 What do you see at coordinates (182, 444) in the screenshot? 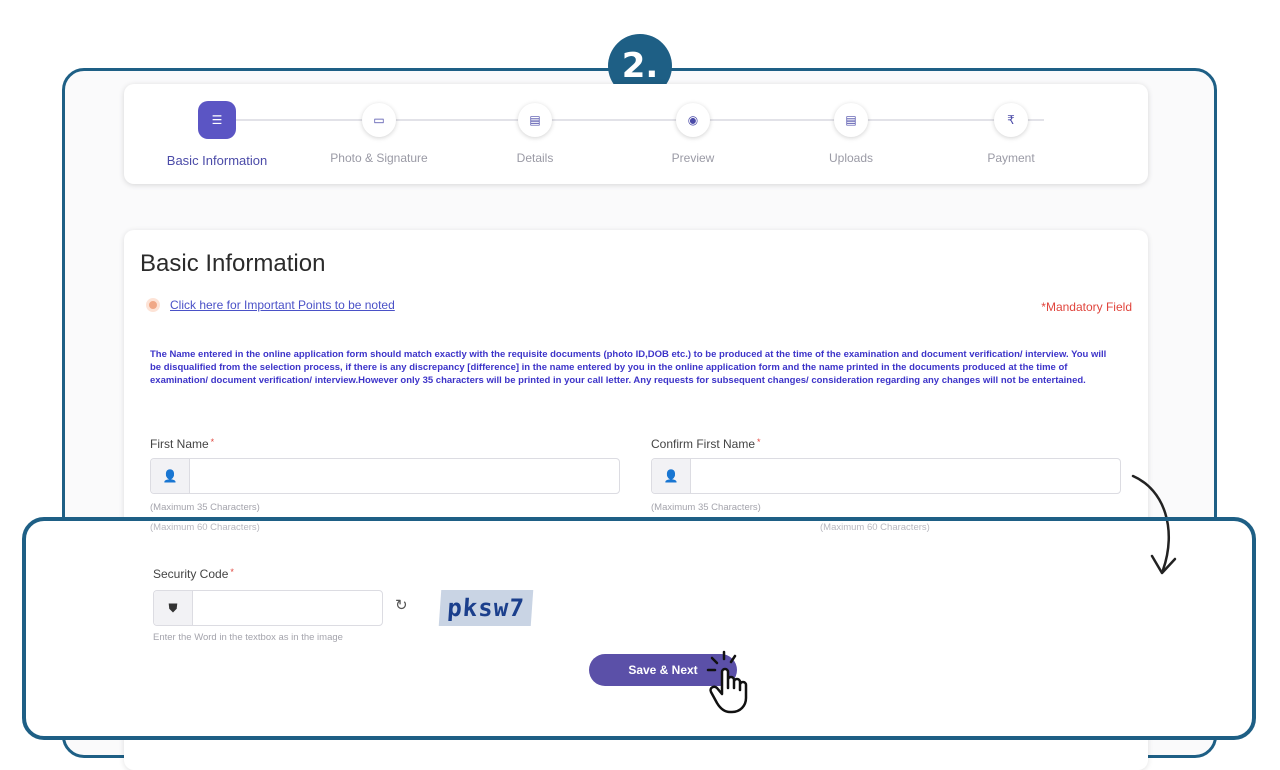
I see `first-name-label: First Name *` at bounding box center [182, 444].